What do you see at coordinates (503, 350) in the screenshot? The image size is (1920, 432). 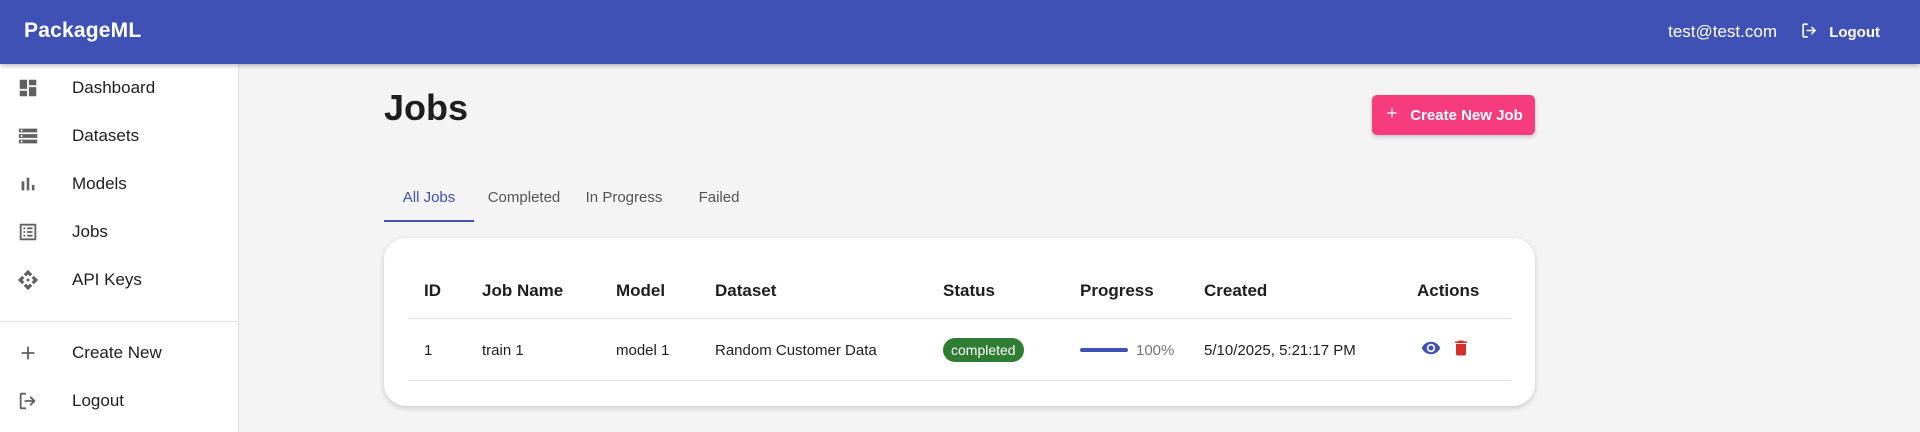 I see `cell-job-name: train 1` at bounding box center [503, 350].